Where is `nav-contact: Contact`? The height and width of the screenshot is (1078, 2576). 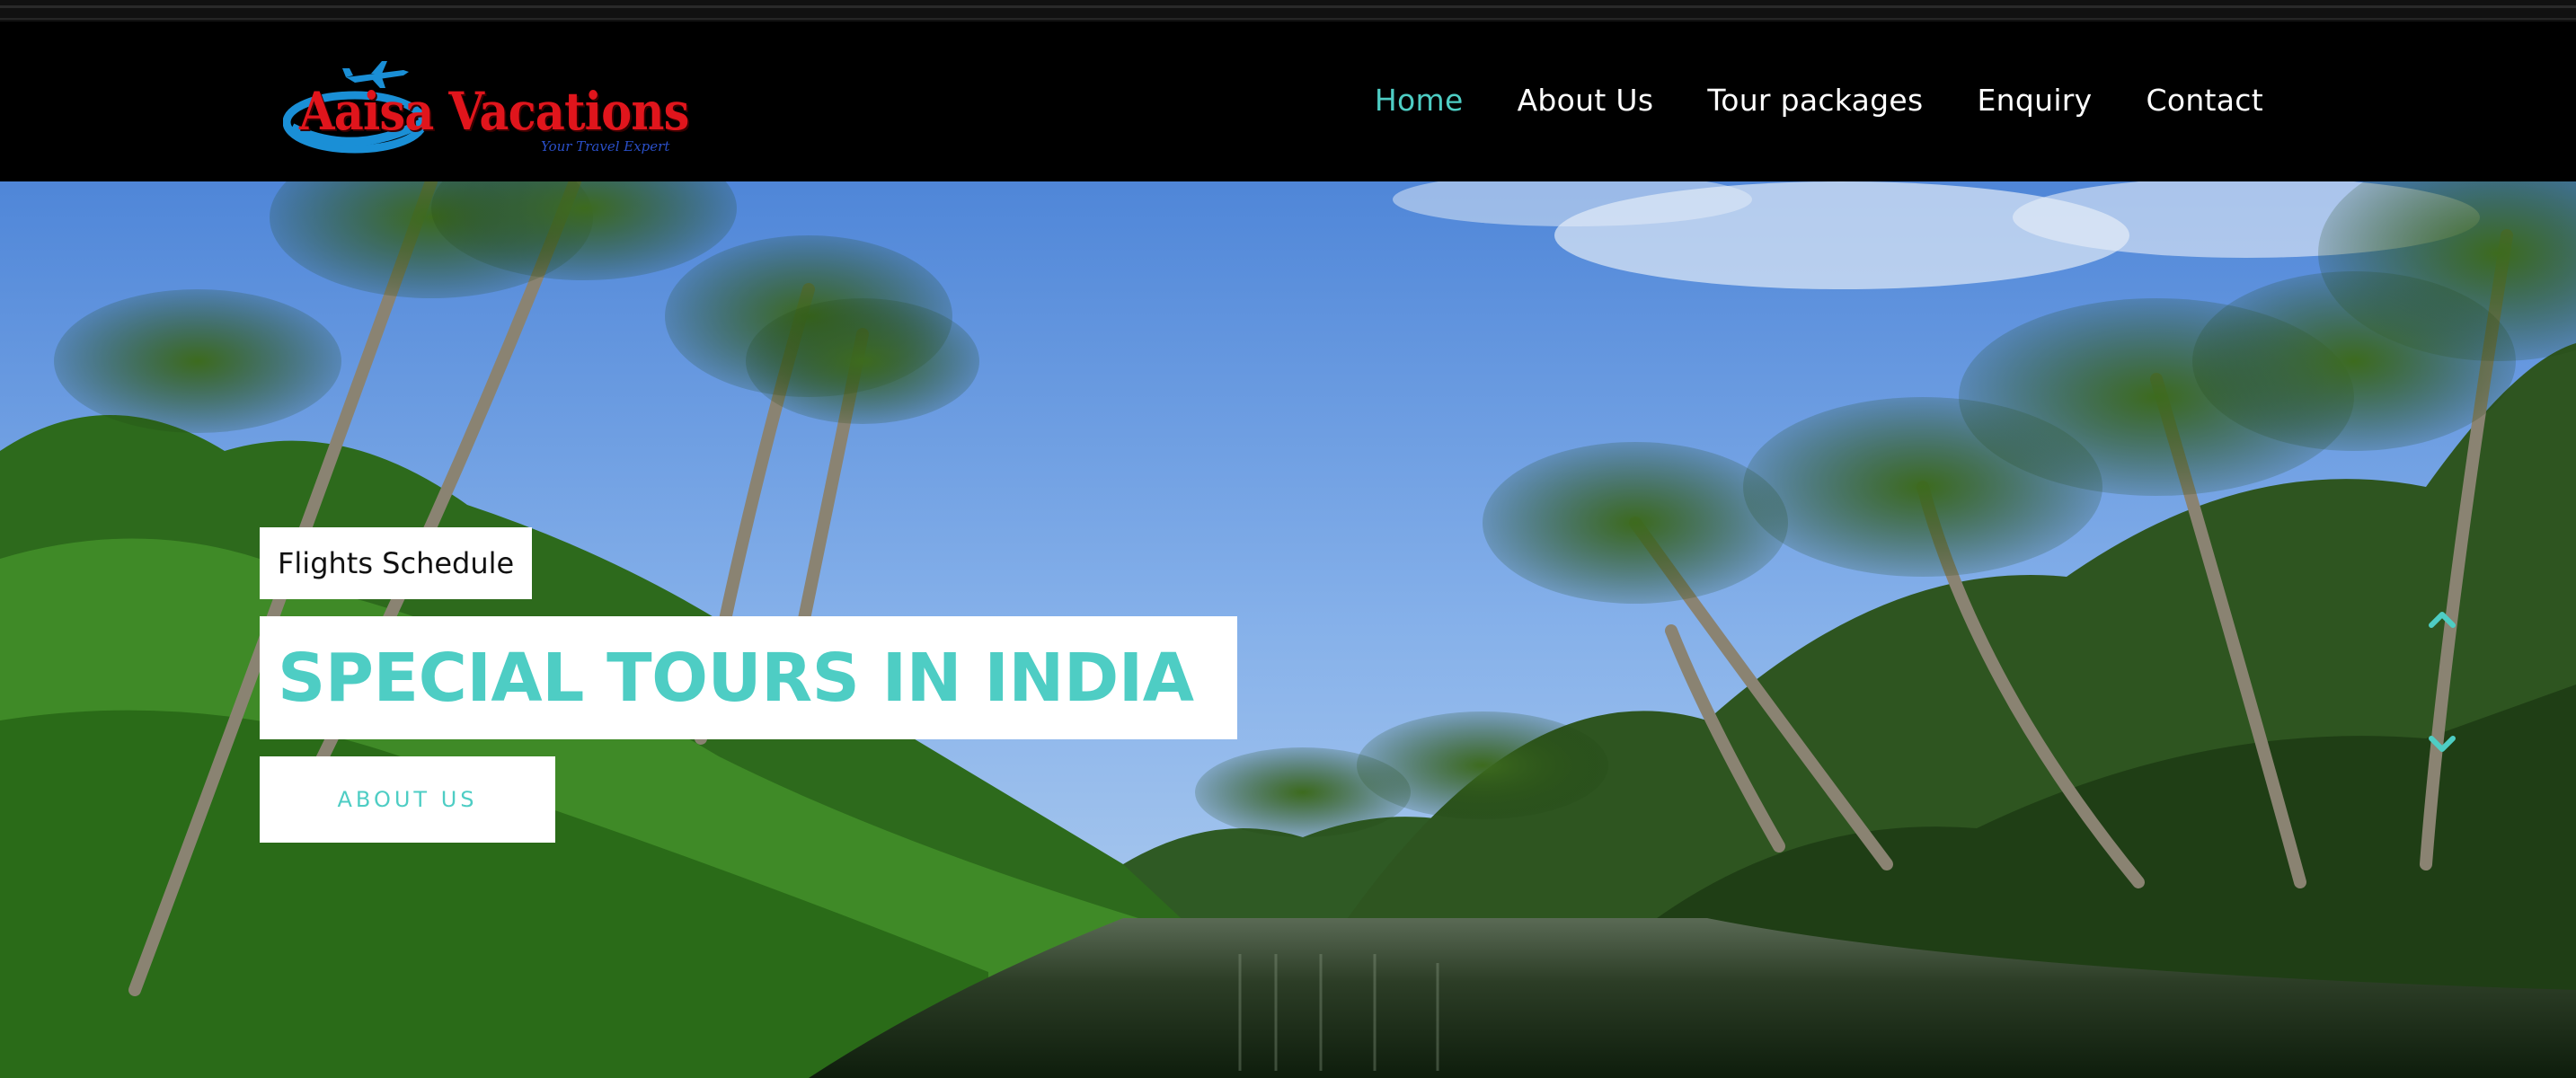 nav-contact: Contact is located at coordinates (2205, 100).